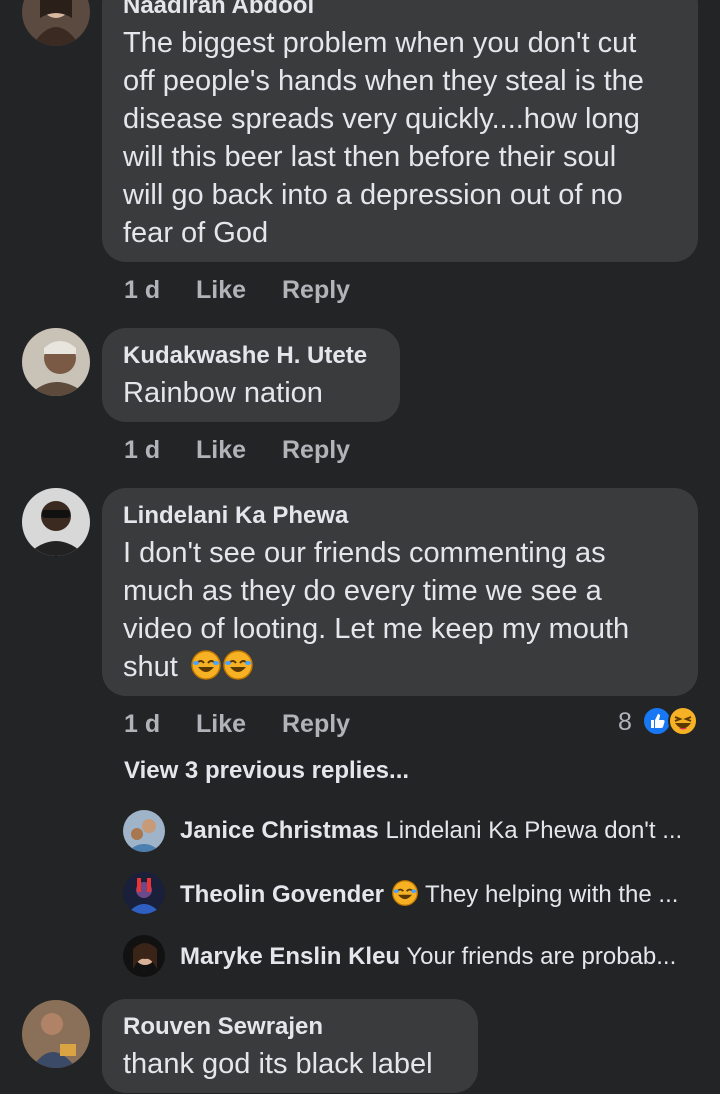 This screenshot has height=1094, width=720. What do you see at coordinates (251, 375) in the screenshot?
I see `comment-bubble: Kudakwashe H. Utete Rainbow nation` at bounding box center [251, 375].